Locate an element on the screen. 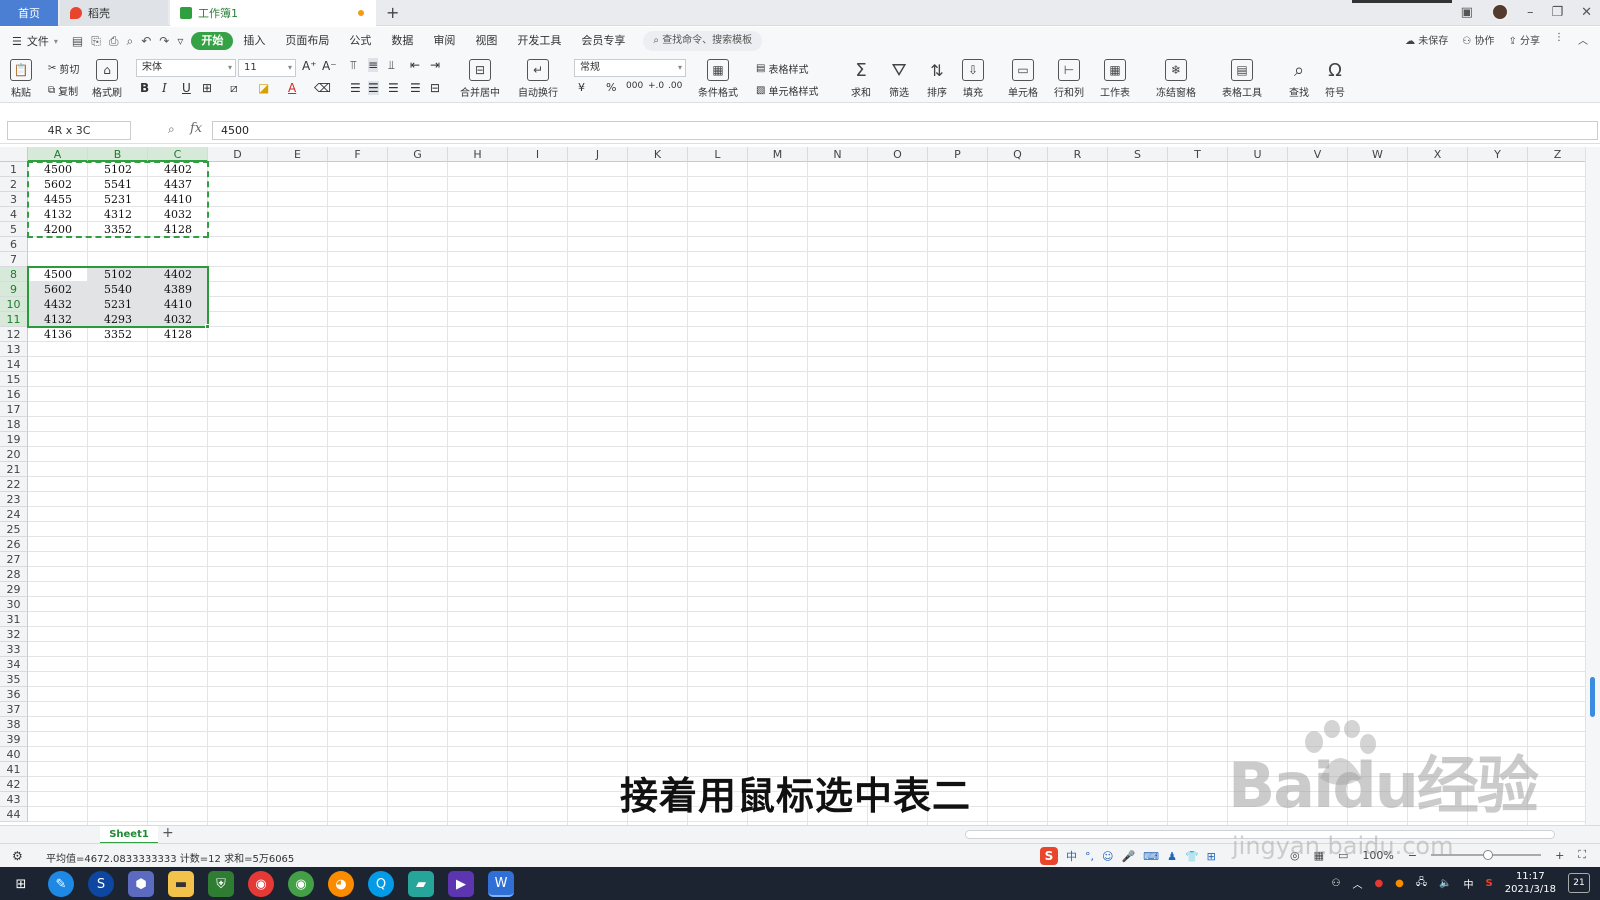  merge-center-button: ⊟ 合并居中 is located at coordinates (480, 79).